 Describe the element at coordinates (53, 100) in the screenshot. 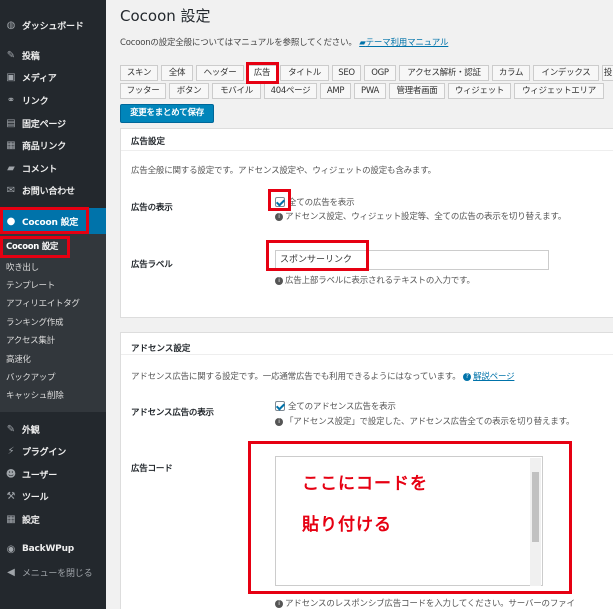

I see `sidebar-item-links: ⚭ リンク` at that location.